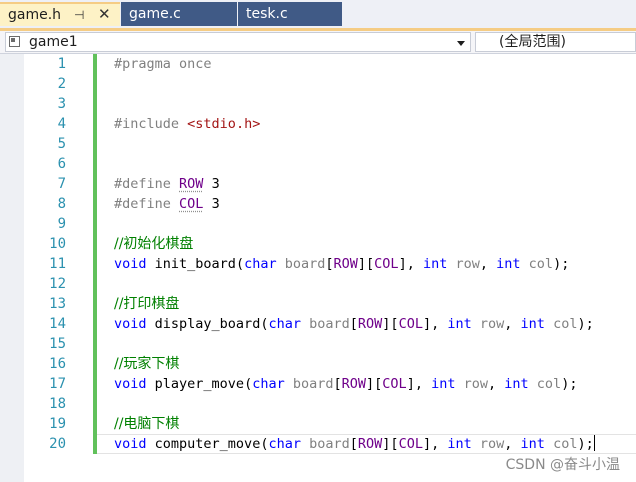 Image resolution: width=636 pixels, height=482 pixels. Describe the element at coordinates (57, 444) in the screenshot. I see `line-number: 20` at that location.